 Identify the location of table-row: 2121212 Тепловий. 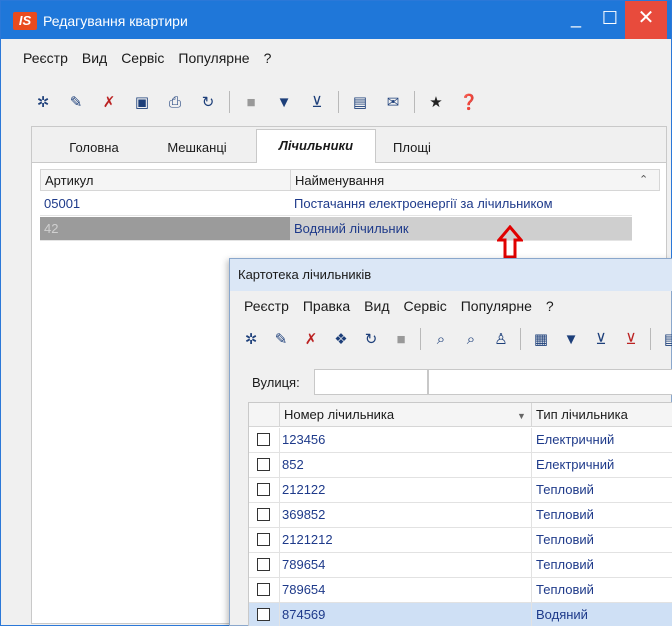
(460, 540).